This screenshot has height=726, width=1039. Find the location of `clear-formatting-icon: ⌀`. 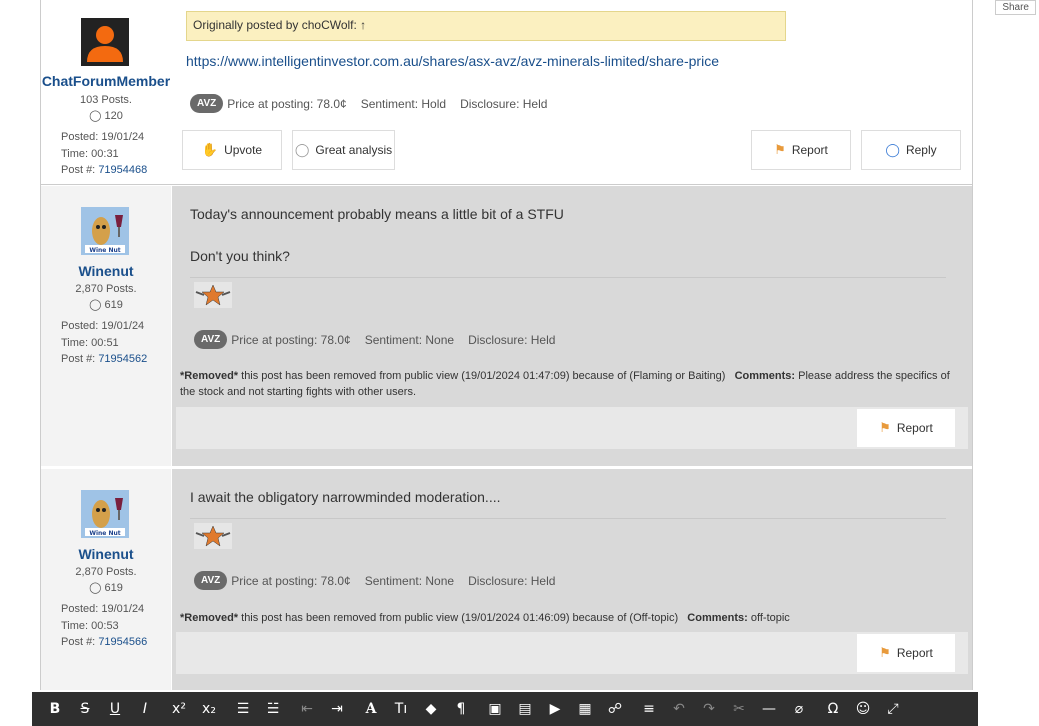

clear-formatting-icon: ⌀ is located at coordinates (799, 709).